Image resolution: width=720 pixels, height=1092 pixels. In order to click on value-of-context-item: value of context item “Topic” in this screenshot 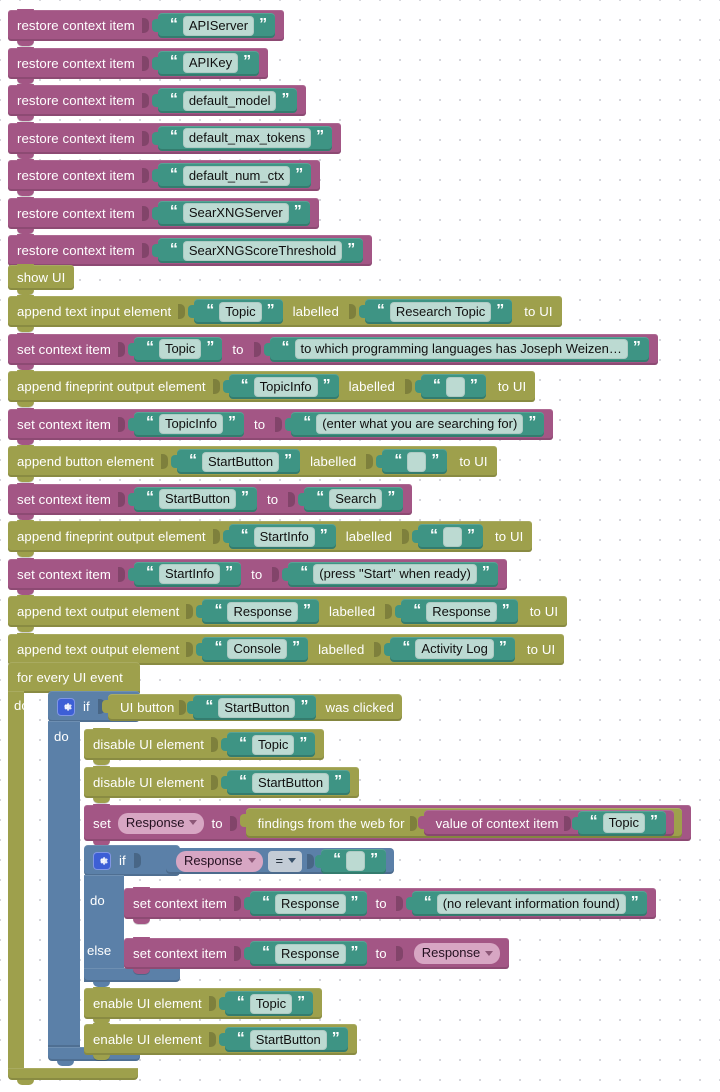, I will do `click(545, 823)`.